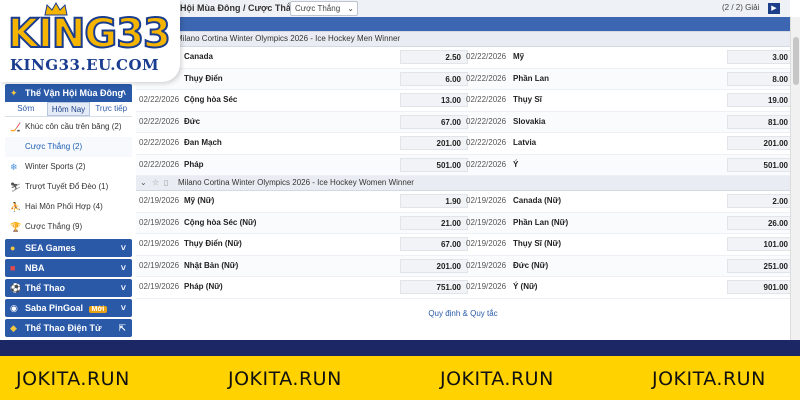 Image resolution: width=800 pixels, height=400 pixels. I want to click on scrollbar, so click(795, 178).